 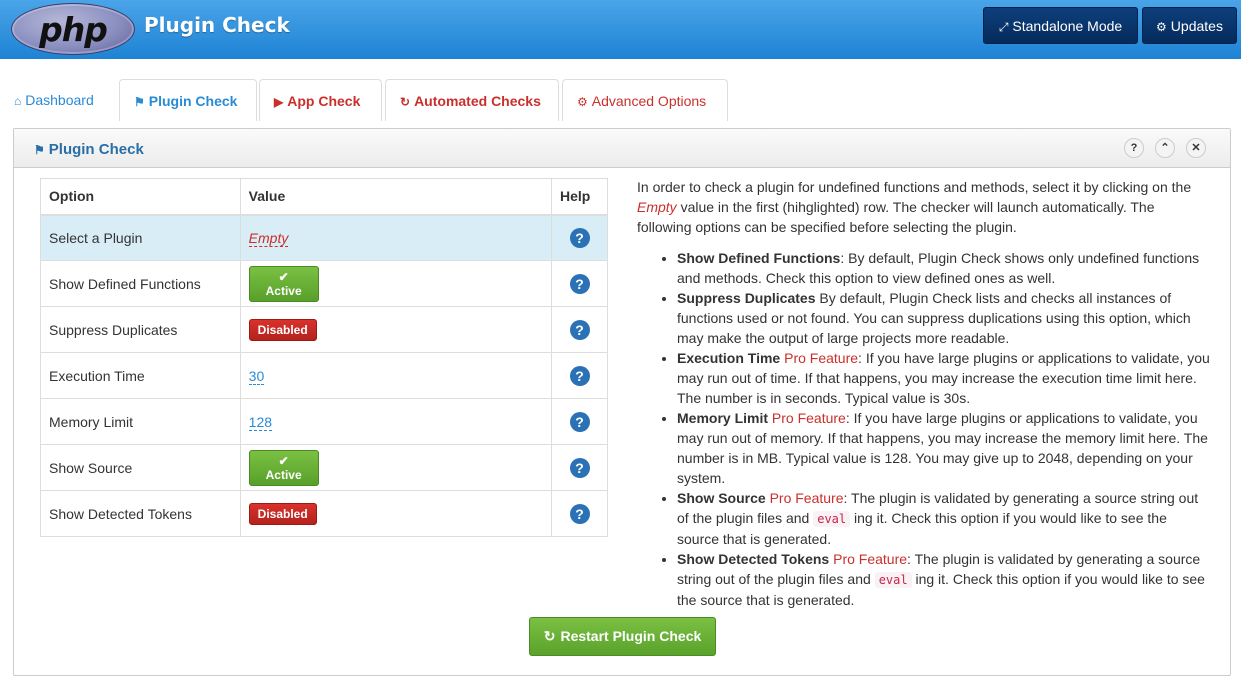 What do you see at coordinates (759, 258) in the screenshot?
I see `item-title: Show Defined Functions` at bounding box center [759, 258].